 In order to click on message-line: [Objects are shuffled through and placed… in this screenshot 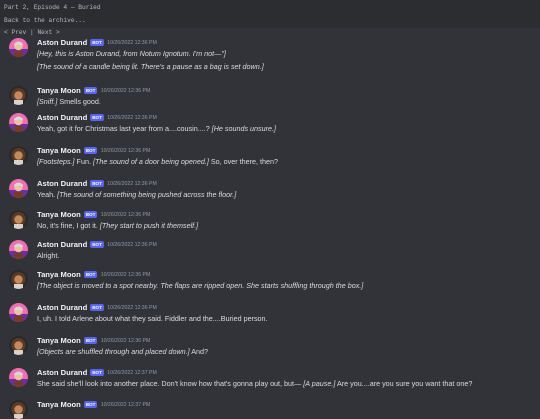, I will do `click(122, 351)`.